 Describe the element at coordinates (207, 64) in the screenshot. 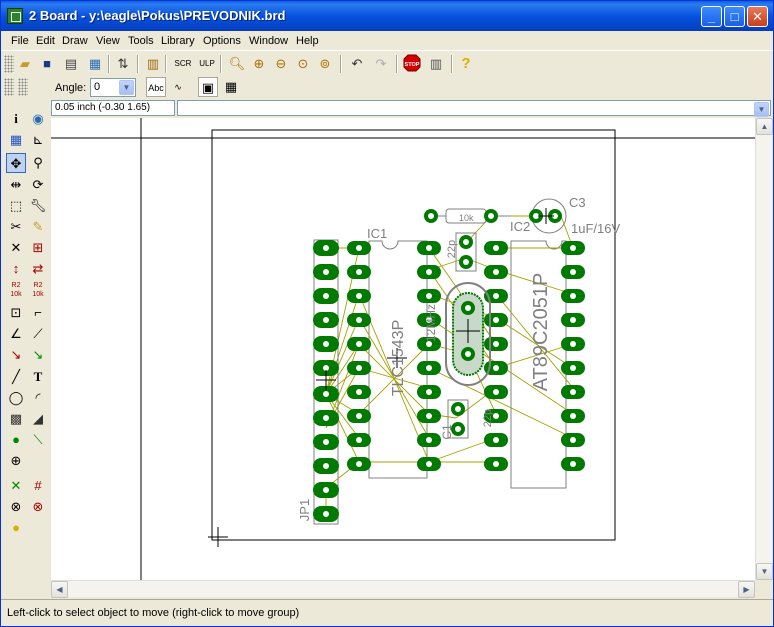

I see `ulp-icon: ULP` at that location.